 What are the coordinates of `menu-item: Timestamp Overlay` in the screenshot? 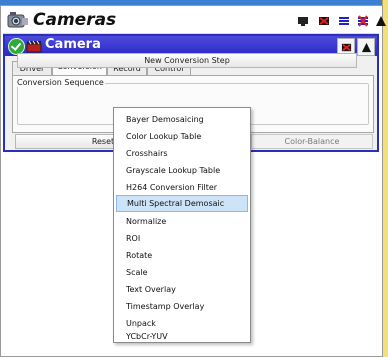 It's located at (182, 306).